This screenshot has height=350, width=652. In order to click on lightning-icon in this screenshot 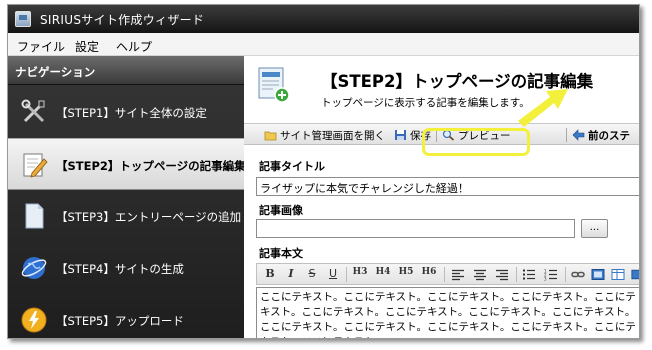, I will do `click(34, 320)`.